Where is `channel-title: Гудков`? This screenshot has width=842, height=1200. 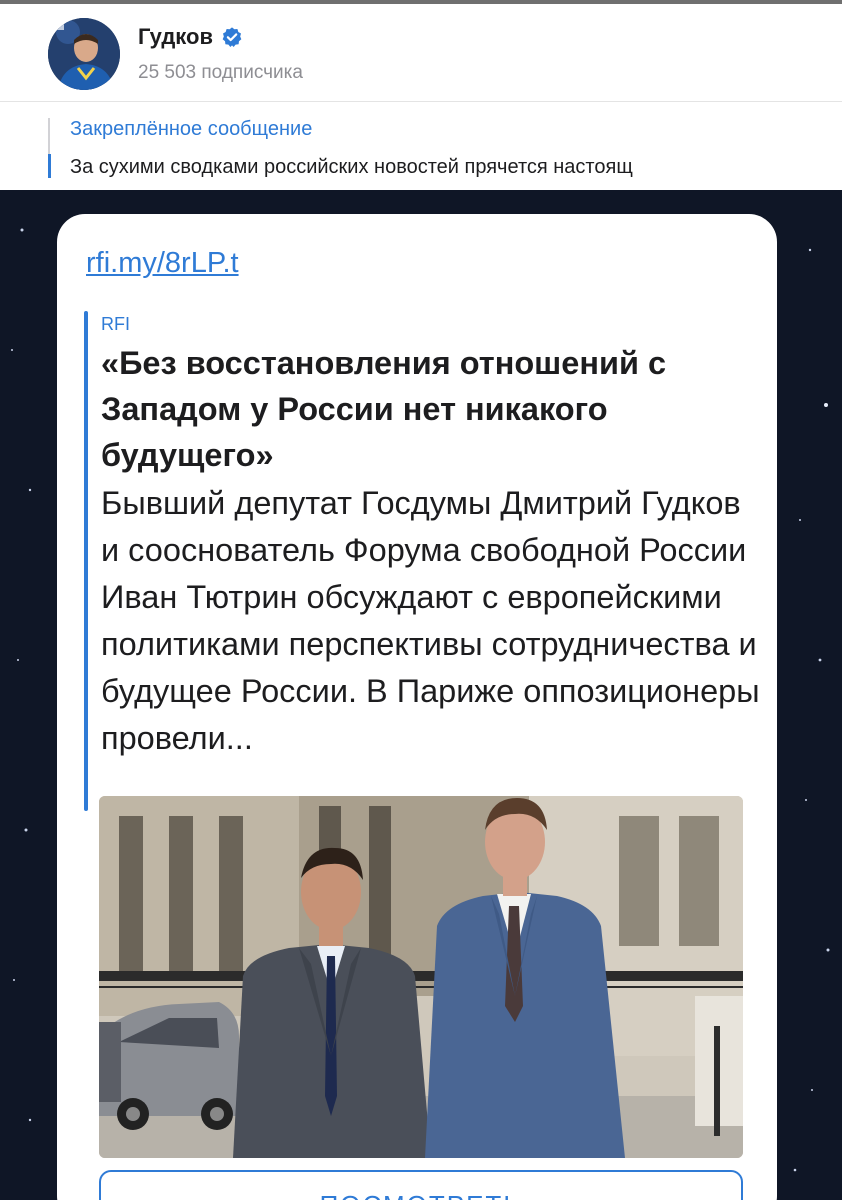
channel-title: Гудков is located at coordinates (190, 37).